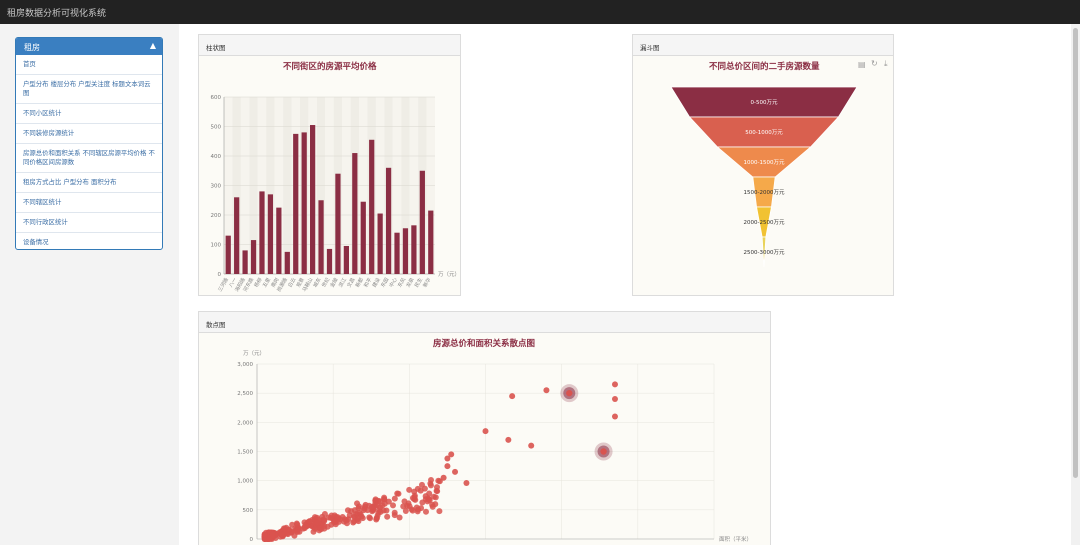  What do you see at coordinates (89, 65) in the screenshot?
I see `sidebar-item-home: 首页` at bounding box center [89, 65].